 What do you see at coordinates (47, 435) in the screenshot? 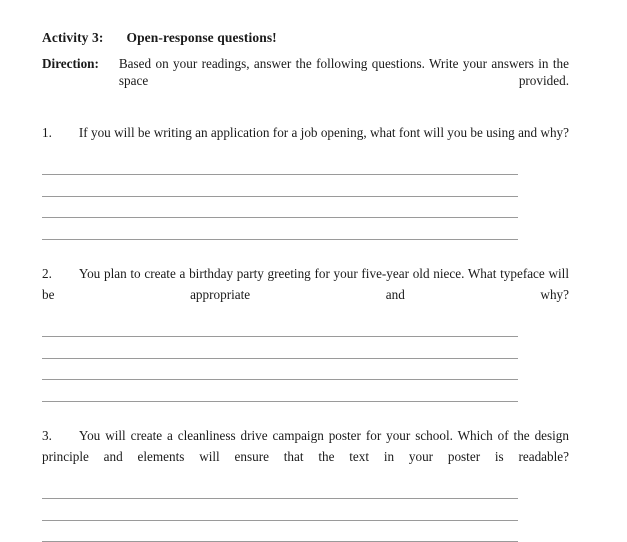
I see `question-number: 3.` at bounding box center [47, 435].